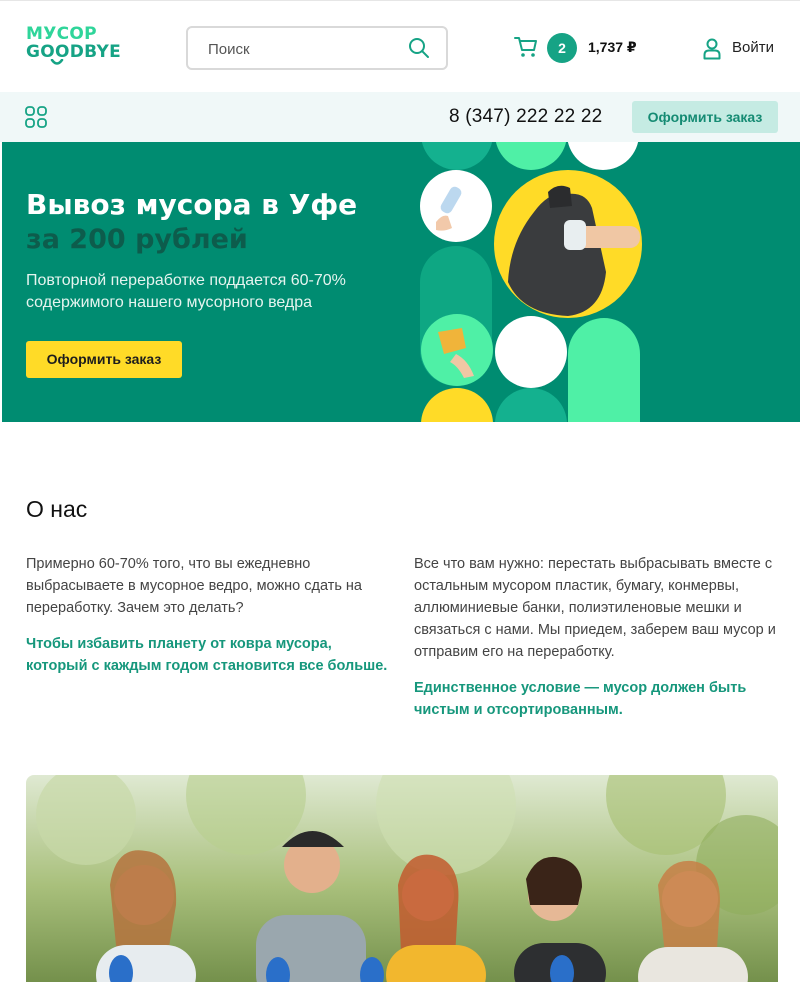  Describe the element at coordinates (104, 359) in the screenshot. I see `hero-order-button: Оформить заказ` at that location.